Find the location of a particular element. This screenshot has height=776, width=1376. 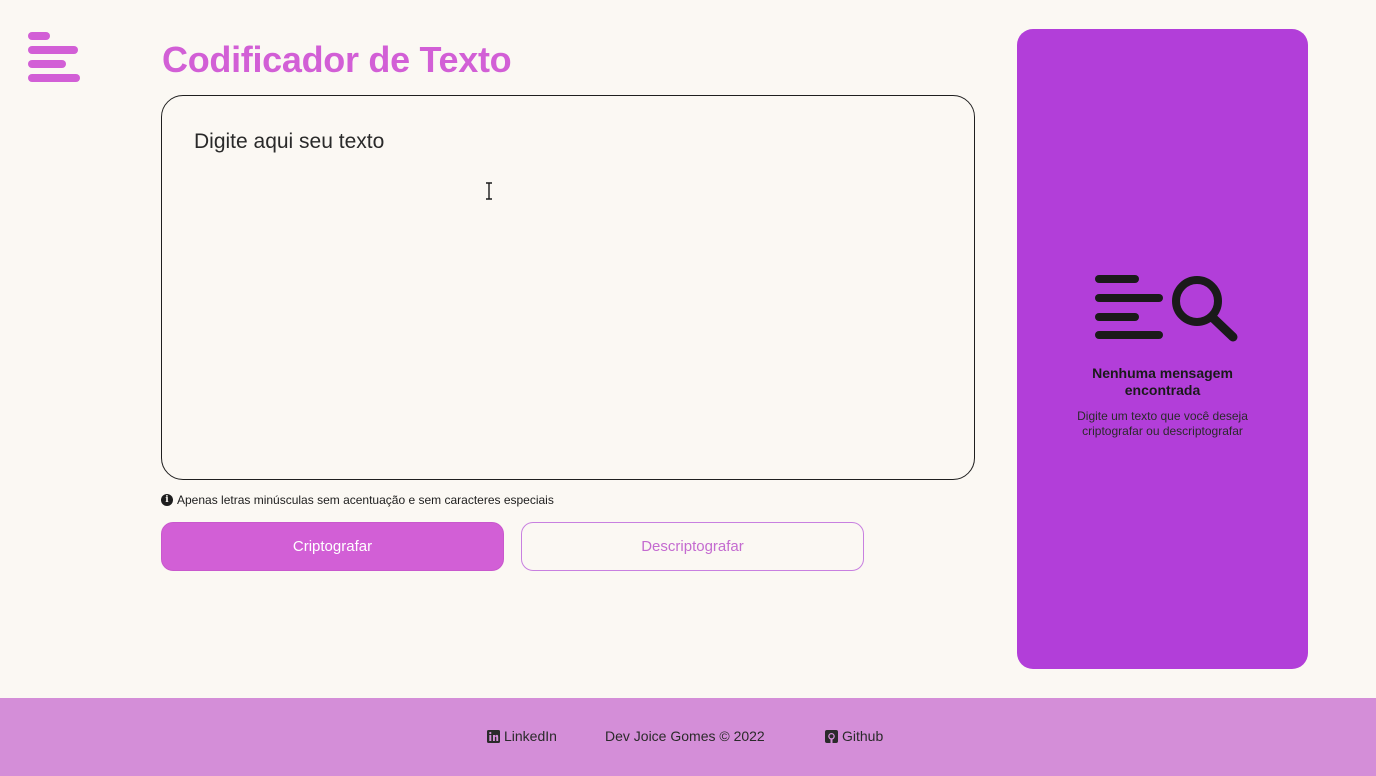

linkedin-icon is located at coordinates (493, 736).